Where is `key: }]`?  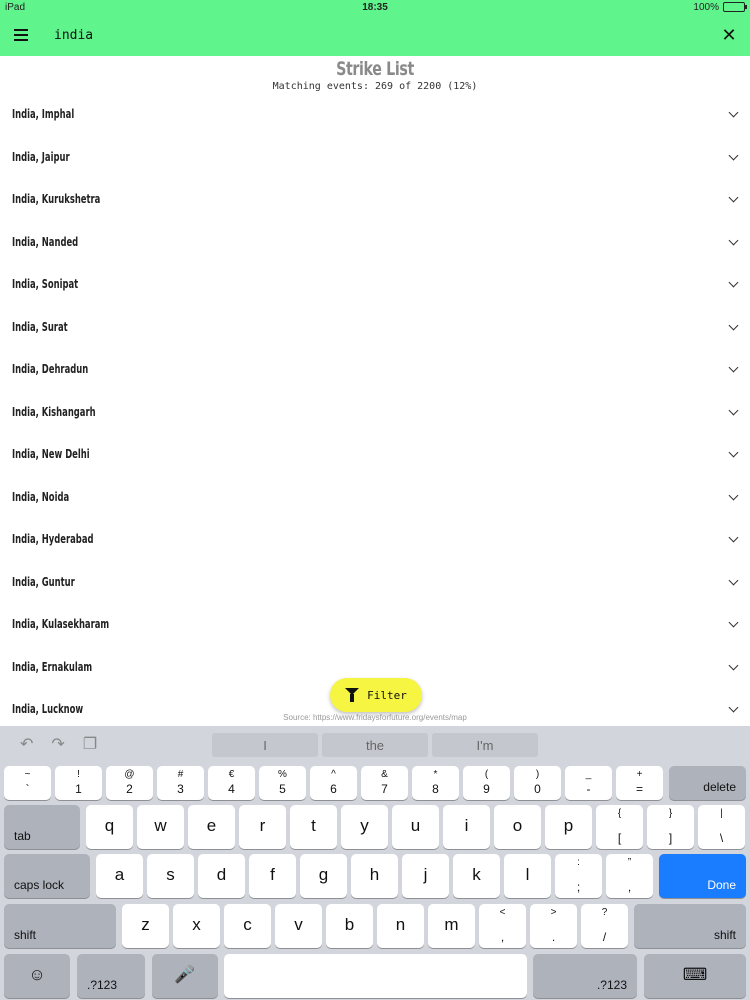
key: }] is located at coordinates (670, 827).